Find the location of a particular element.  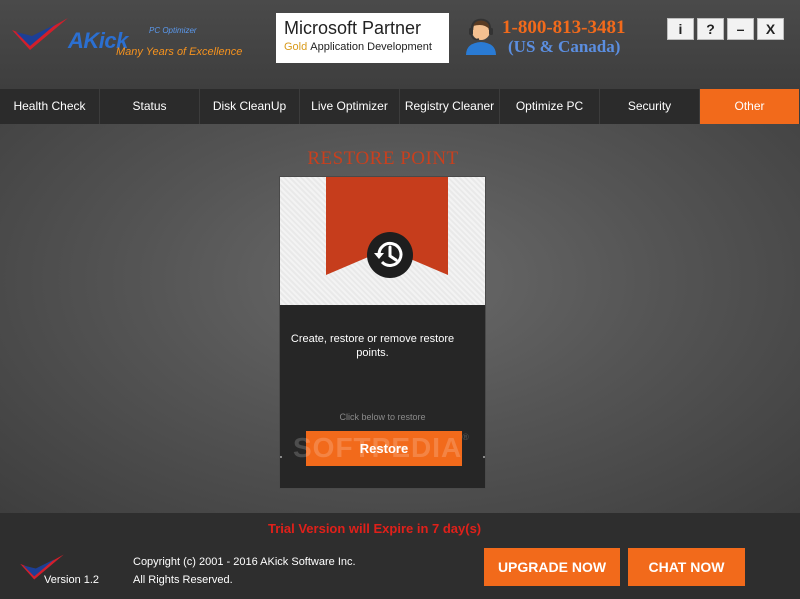

partner-gold-label: Gold is located at coordinates (296, 47).